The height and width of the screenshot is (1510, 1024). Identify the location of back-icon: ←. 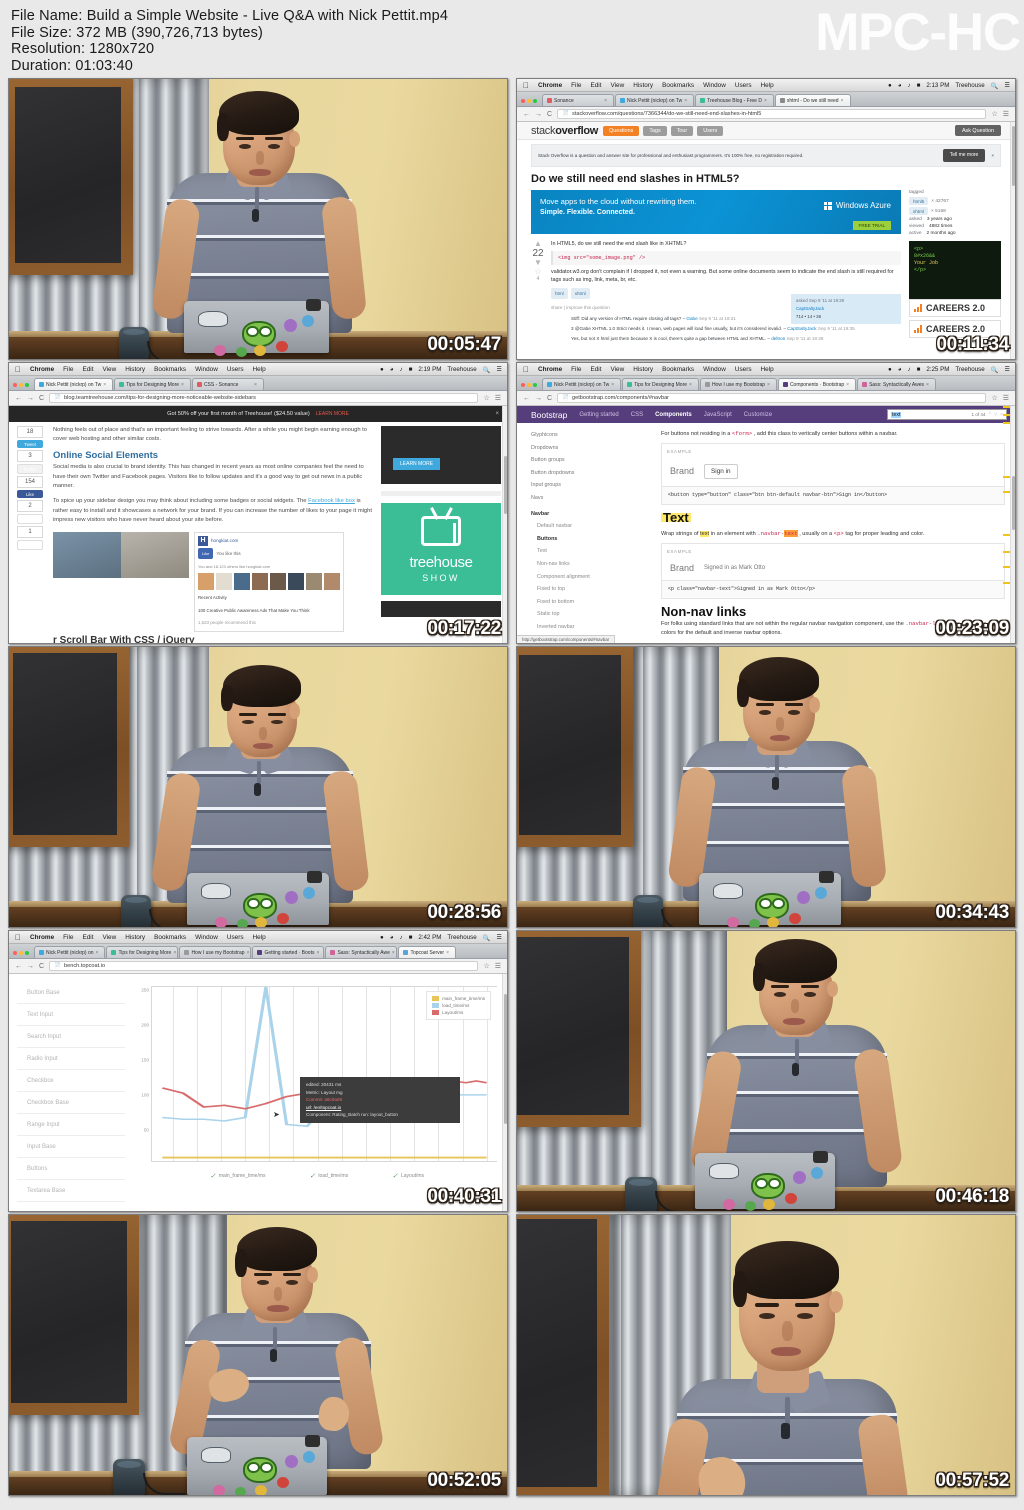
(526, 114).